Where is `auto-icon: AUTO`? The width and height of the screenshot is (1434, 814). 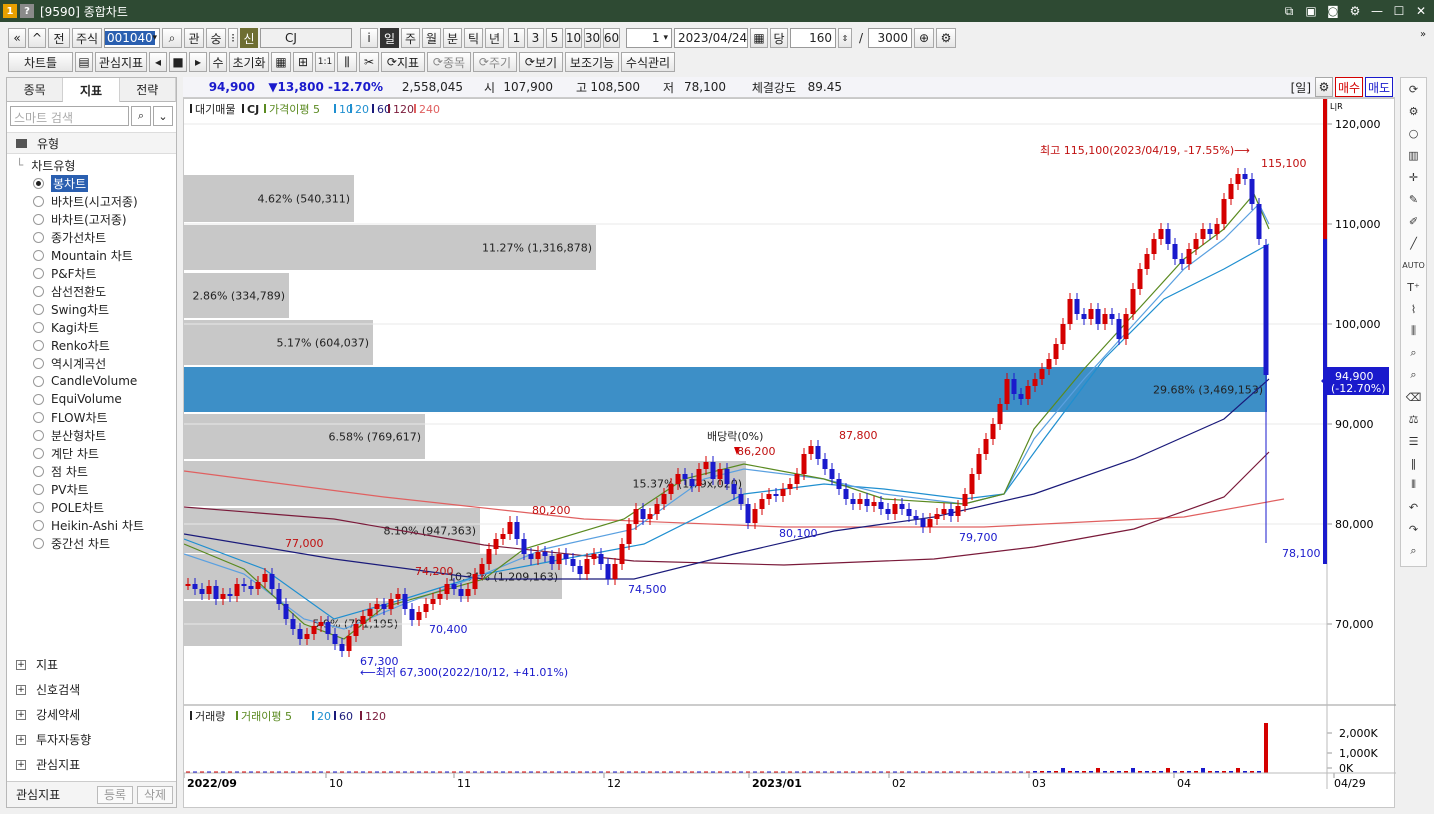 auto-icon: AUTO is located at coordinates (1413, 265).